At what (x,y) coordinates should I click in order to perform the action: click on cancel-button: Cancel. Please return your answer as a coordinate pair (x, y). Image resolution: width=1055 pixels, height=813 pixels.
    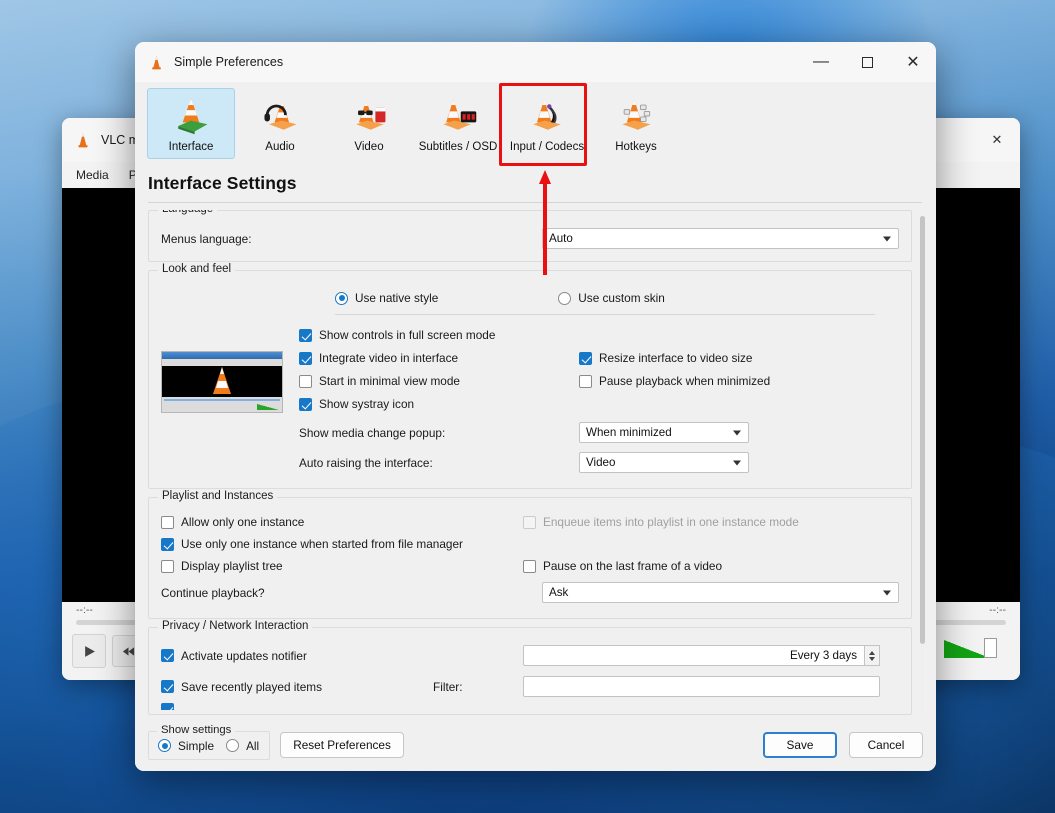
    Looking at the image, I should click on (886, 745).